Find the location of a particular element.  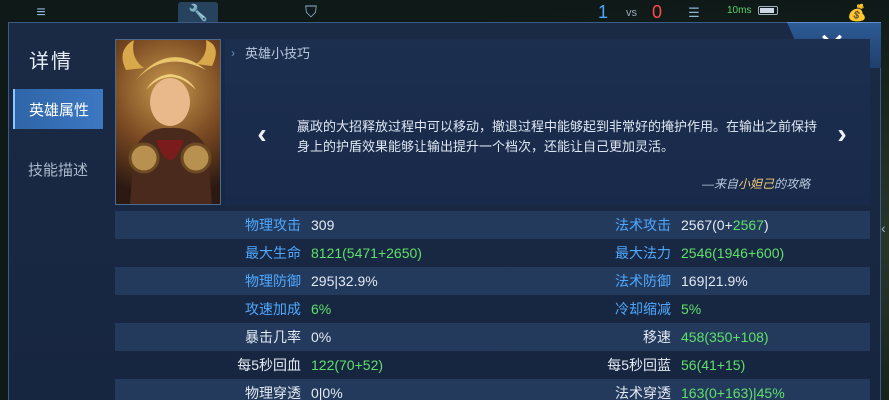

stat-label: 每5秒回血 is located at coordinates (269, 365).